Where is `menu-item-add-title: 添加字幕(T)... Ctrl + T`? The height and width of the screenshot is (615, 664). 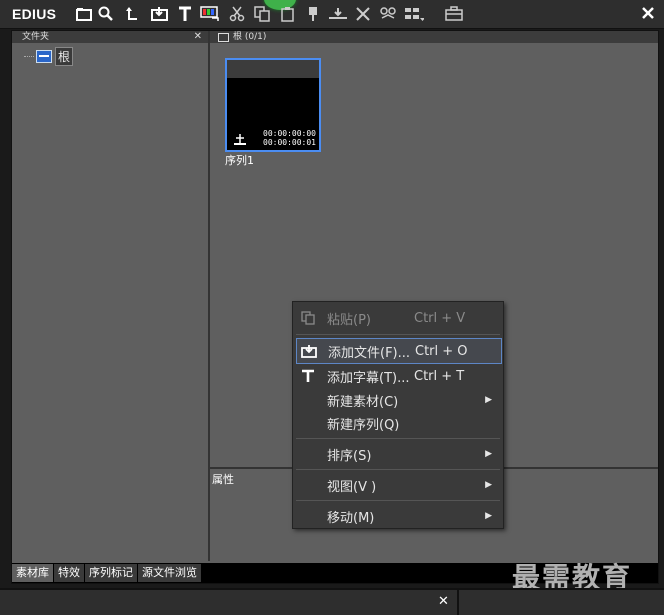
menu-item-add-title: 添加字幕(T)... Ctrl + T is located at coordinates (398, 376).